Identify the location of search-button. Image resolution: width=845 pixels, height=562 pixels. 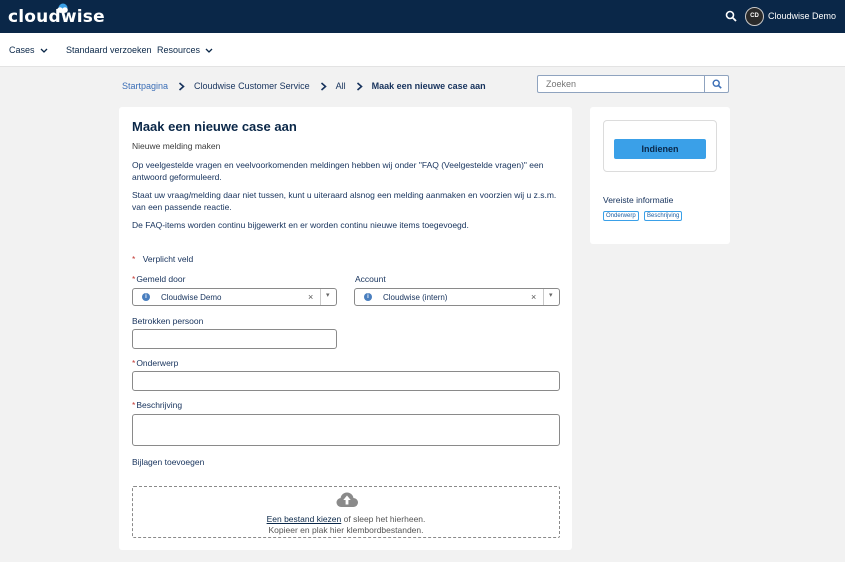
(716, 84).